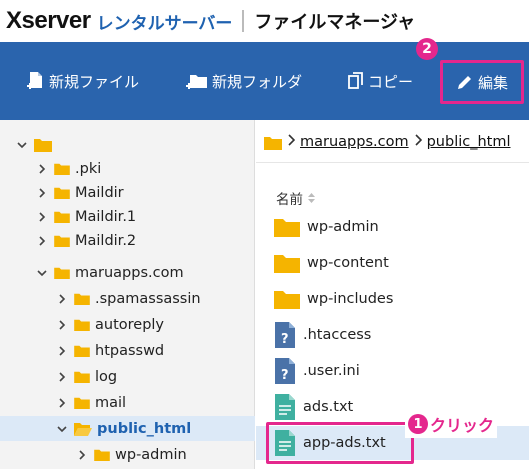 The height and width of the screenshot is (469, 529). What do you see at coordinates (355, 80) in the screenshot?
I see `copy-icon` at bounding box center [355, 80].